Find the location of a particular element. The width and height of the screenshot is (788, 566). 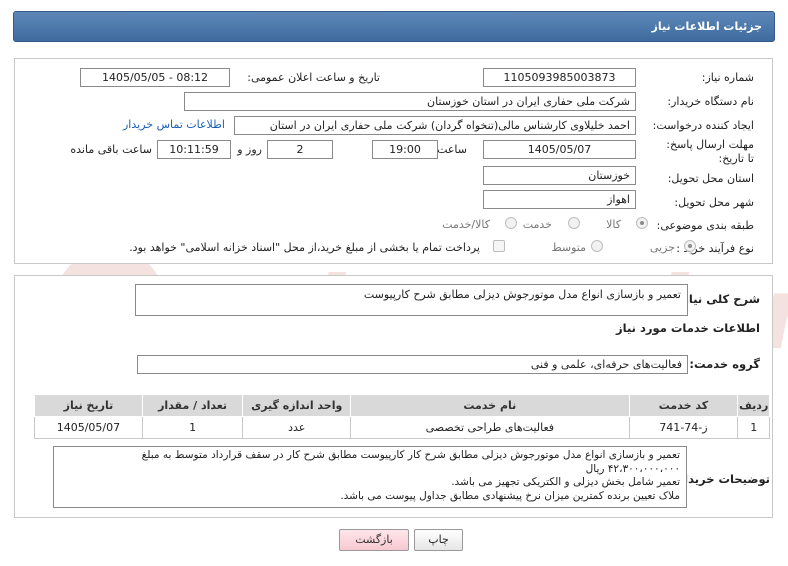

remaining-time-field: 10:11:59 is located at coordinates (194, 149).